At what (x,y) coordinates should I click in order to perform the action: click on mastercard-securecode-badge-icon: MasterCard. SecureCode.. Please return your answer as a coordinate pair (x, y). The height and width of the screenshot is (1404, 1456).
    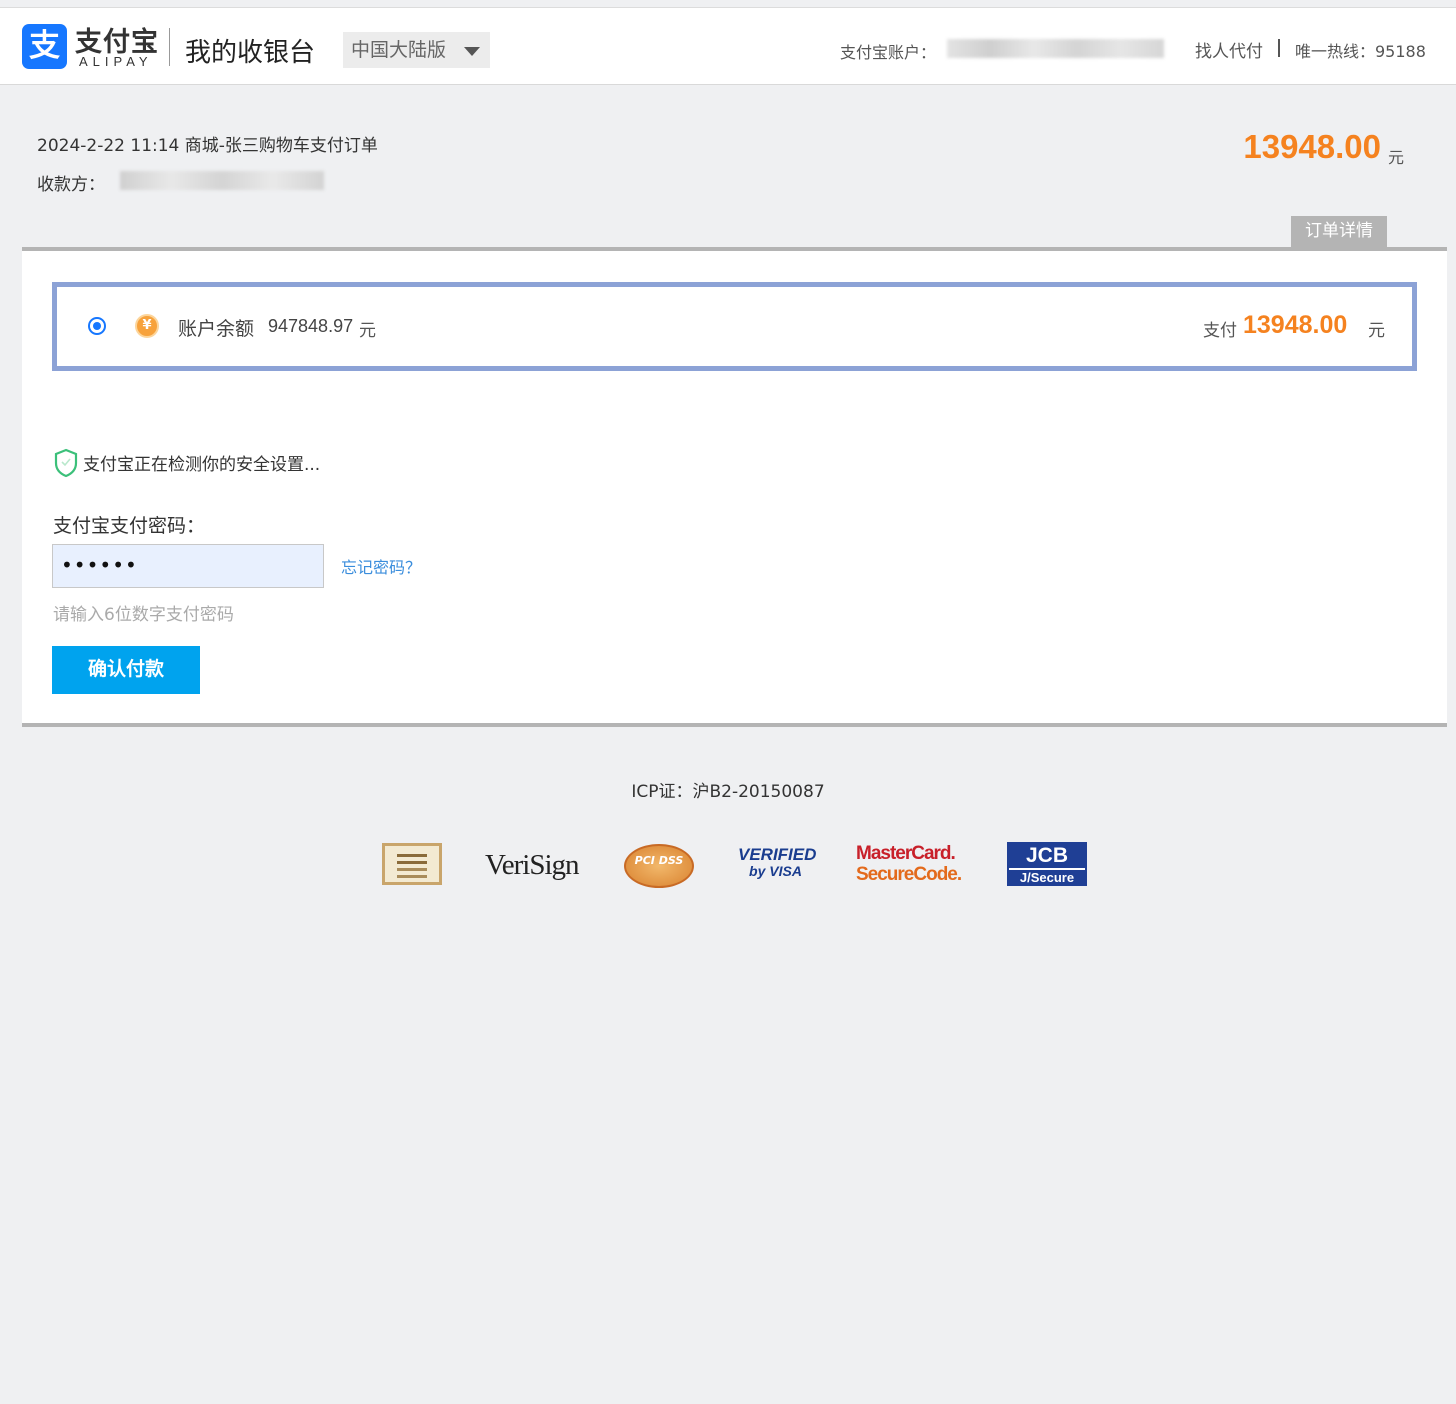
    Looking at the image, I should click on (910, 865).